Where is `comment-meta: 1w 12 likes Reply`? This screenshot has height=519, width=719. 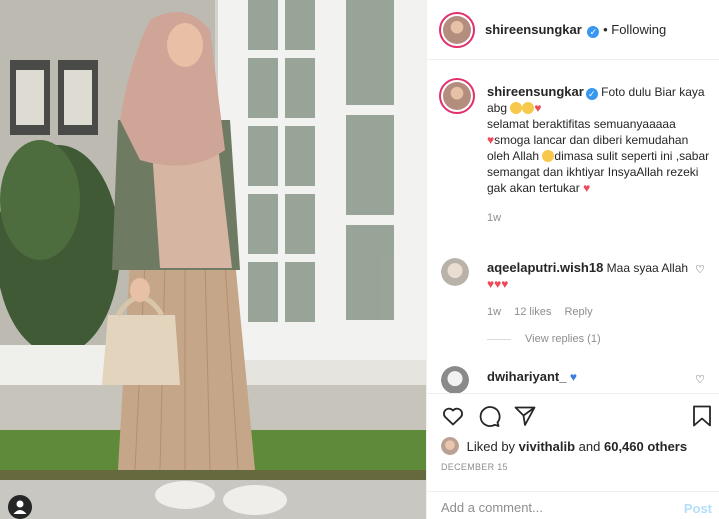 comment-meta: 1w 12 likes Reply is located at coordinates (597, 312).